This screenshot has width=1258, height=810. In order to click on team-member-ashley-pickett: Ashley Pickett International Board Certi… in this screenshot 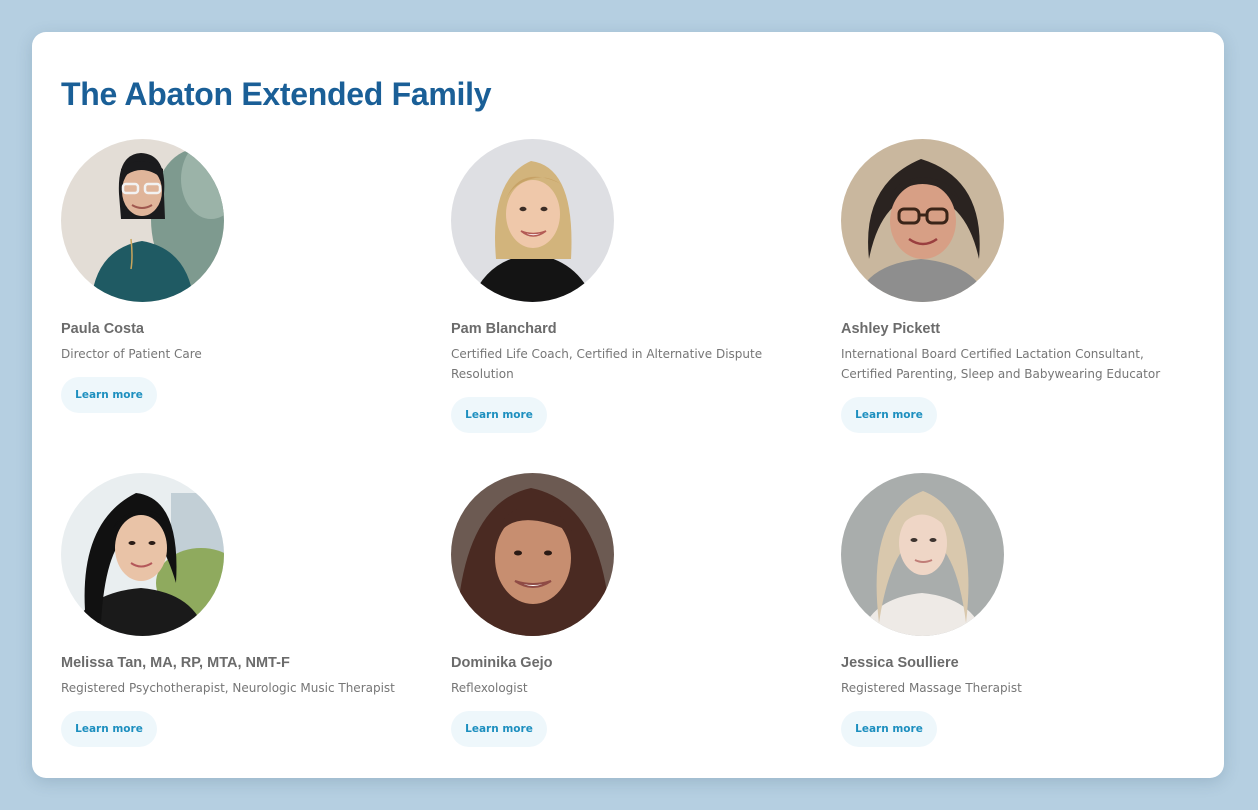, I will do `click(1021, 286)`.